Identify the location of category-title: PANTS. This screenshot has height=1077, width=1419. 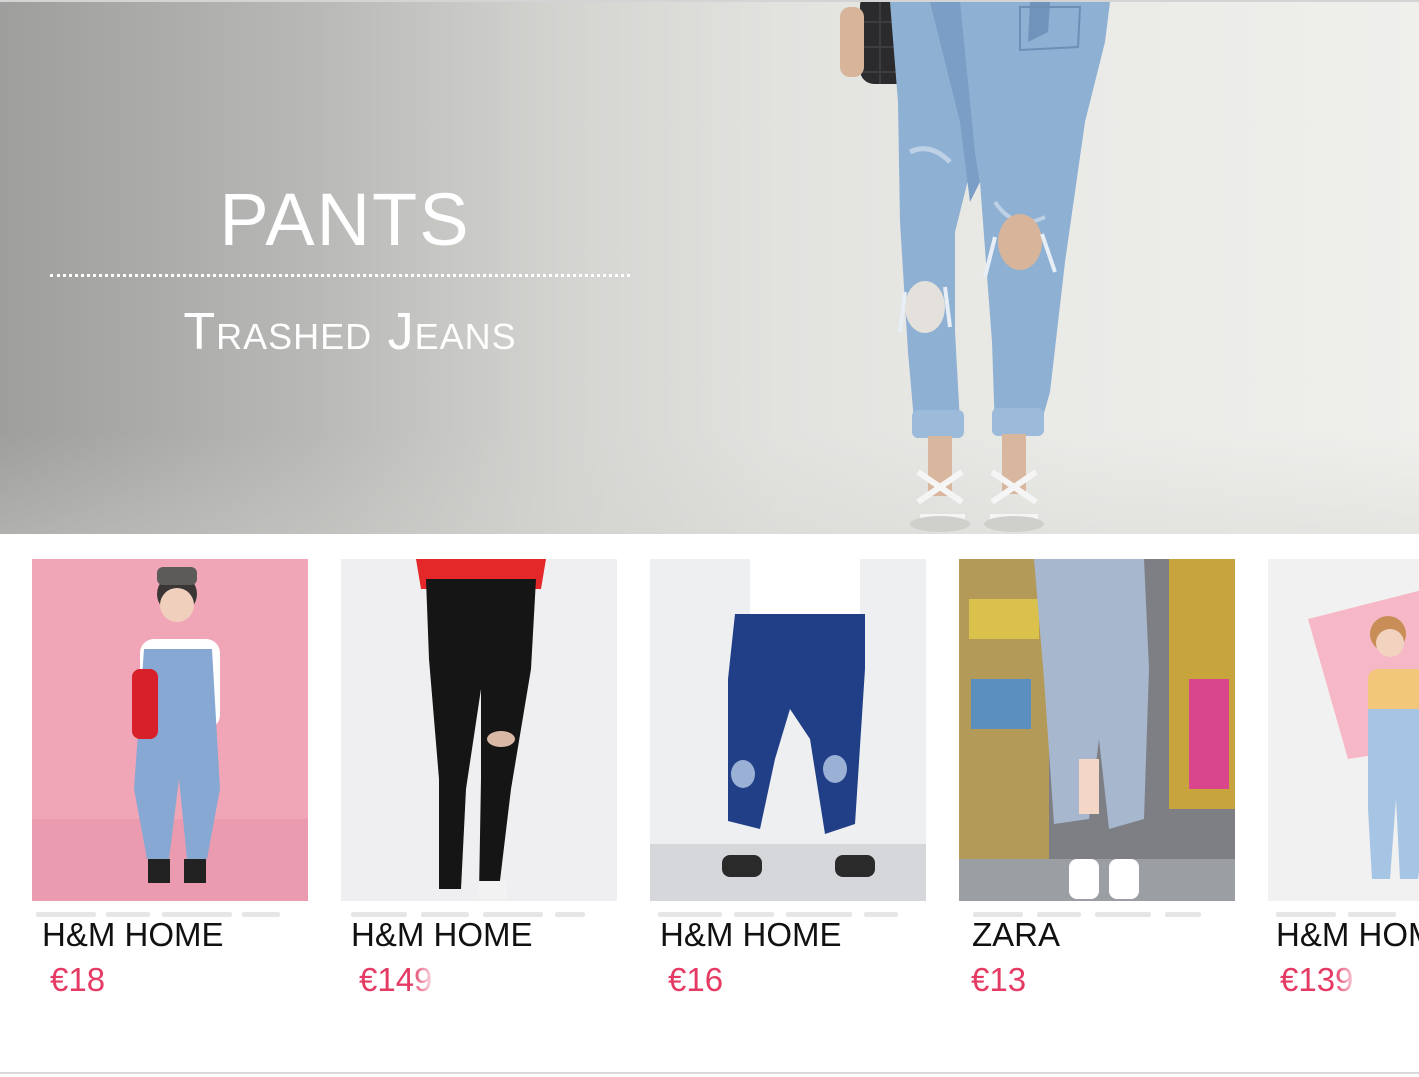
(345, 219).